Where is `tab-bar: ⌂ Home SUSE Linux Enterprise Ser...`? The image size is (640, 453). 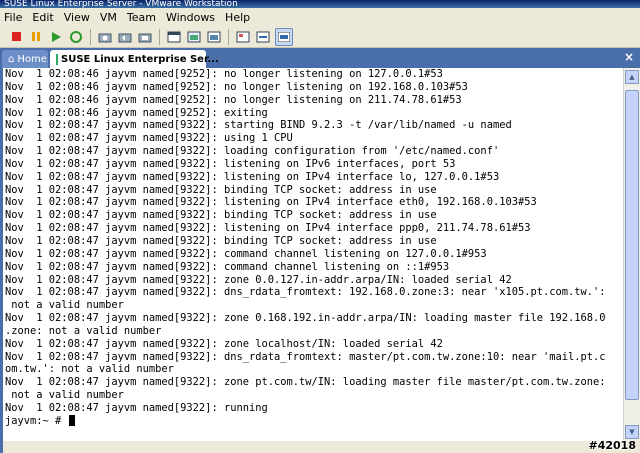
tab-bar: ⌂ Home SUSE Linux Enterprise Ser... is located at coordinates (320, 58).